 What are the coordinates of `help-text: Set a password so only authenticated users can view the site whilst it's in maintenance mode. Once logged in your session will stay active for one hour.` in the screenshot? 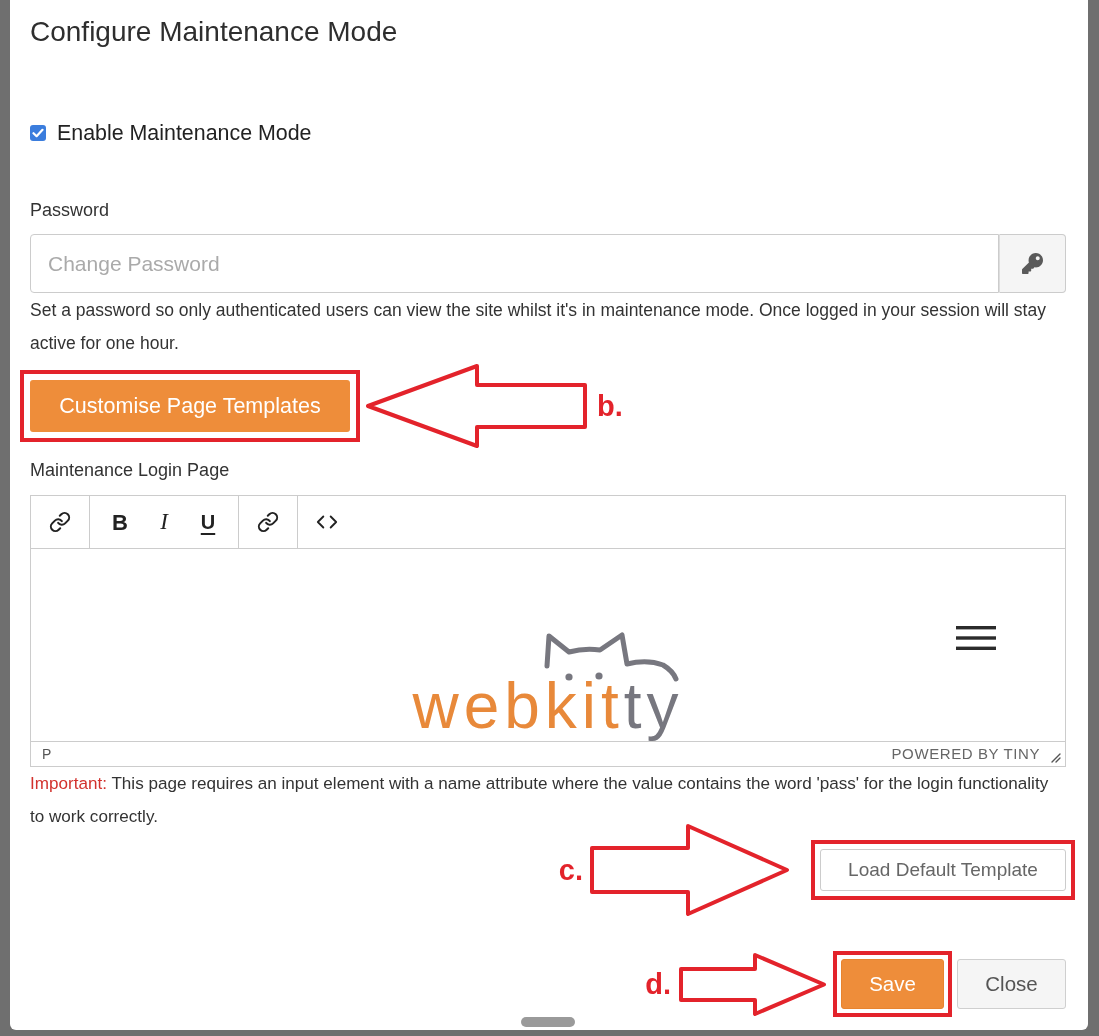 It's located at (538, 327).